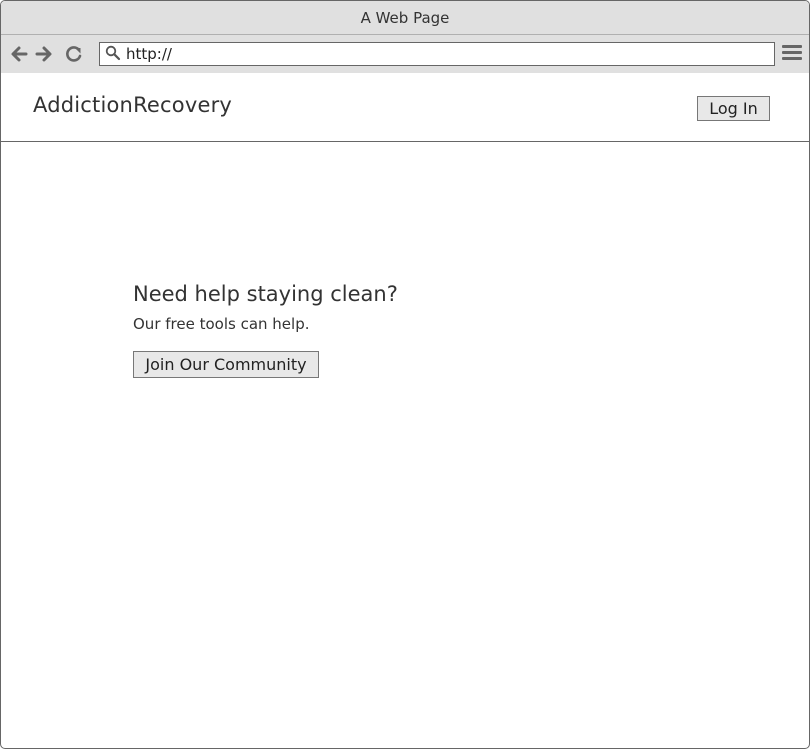 This screenshot has width=810, height=749. What do you see at coordinates (226, 364) in the screenshot?
I see `join-community-button: Join Our Community` at bounding box center [226, 364].